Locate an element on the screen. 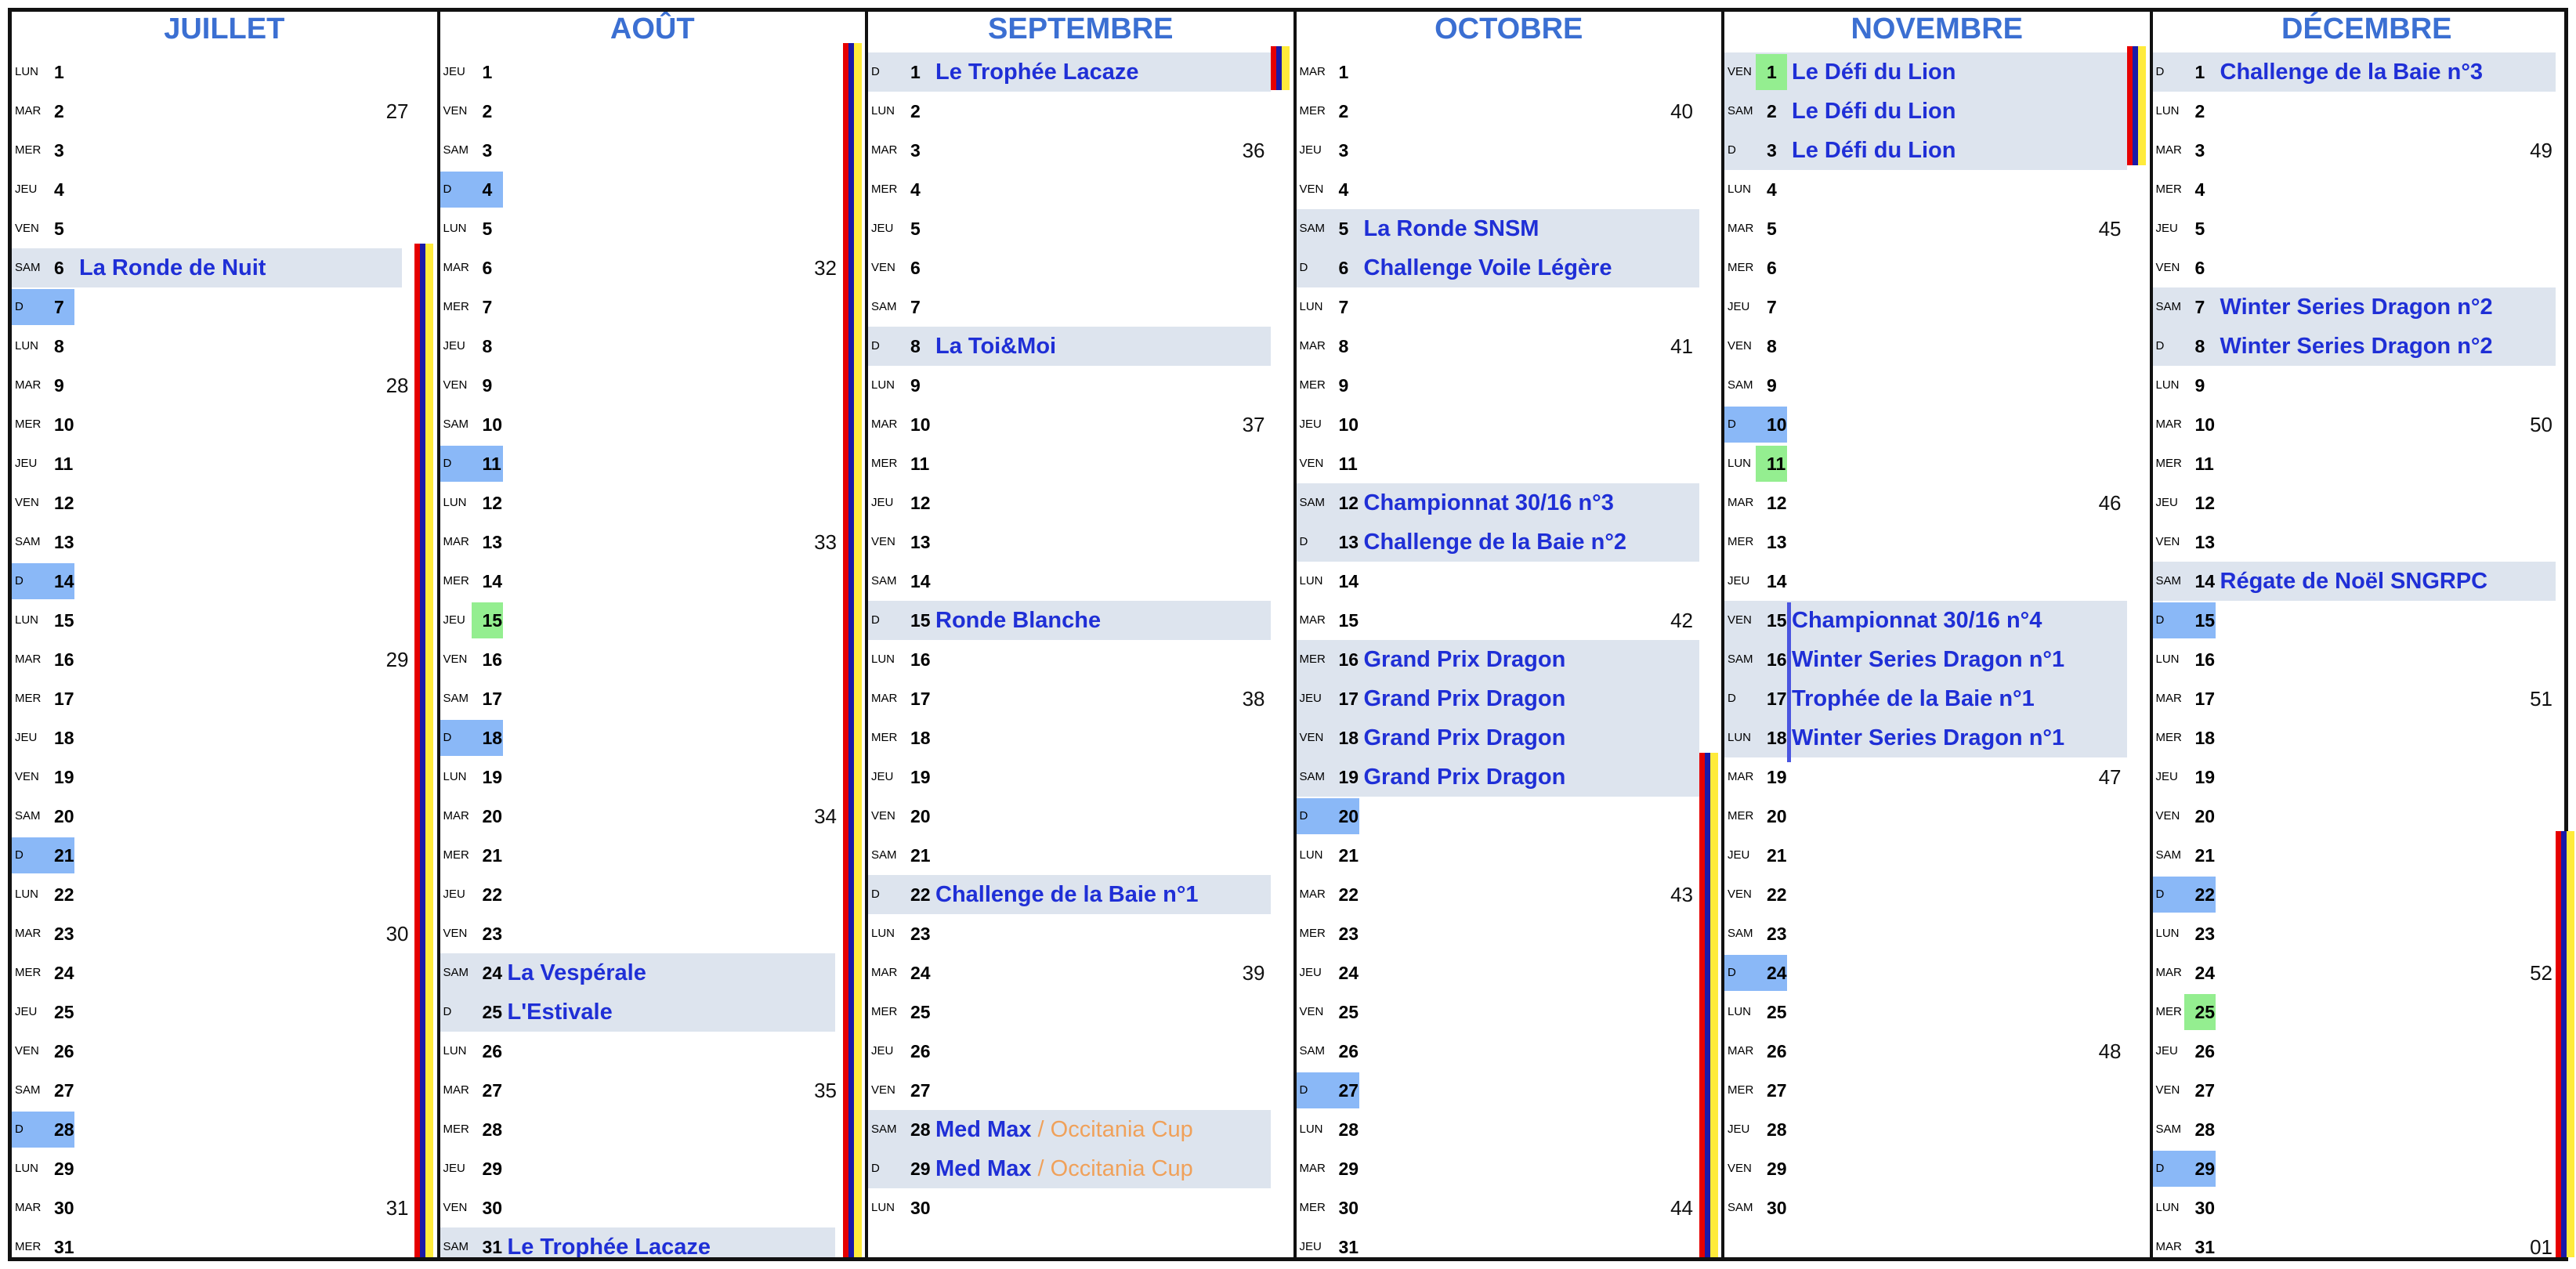  day-number: 15 is located at coordinates (920, 620).